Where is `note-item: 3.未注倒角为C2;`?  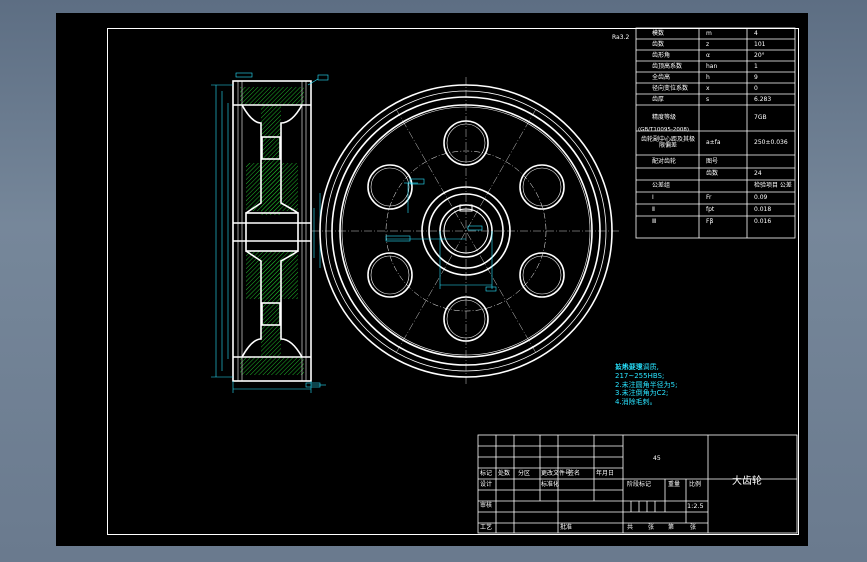
note-item: 3.未注倒角为C2; is located at coordinates (642, 393).